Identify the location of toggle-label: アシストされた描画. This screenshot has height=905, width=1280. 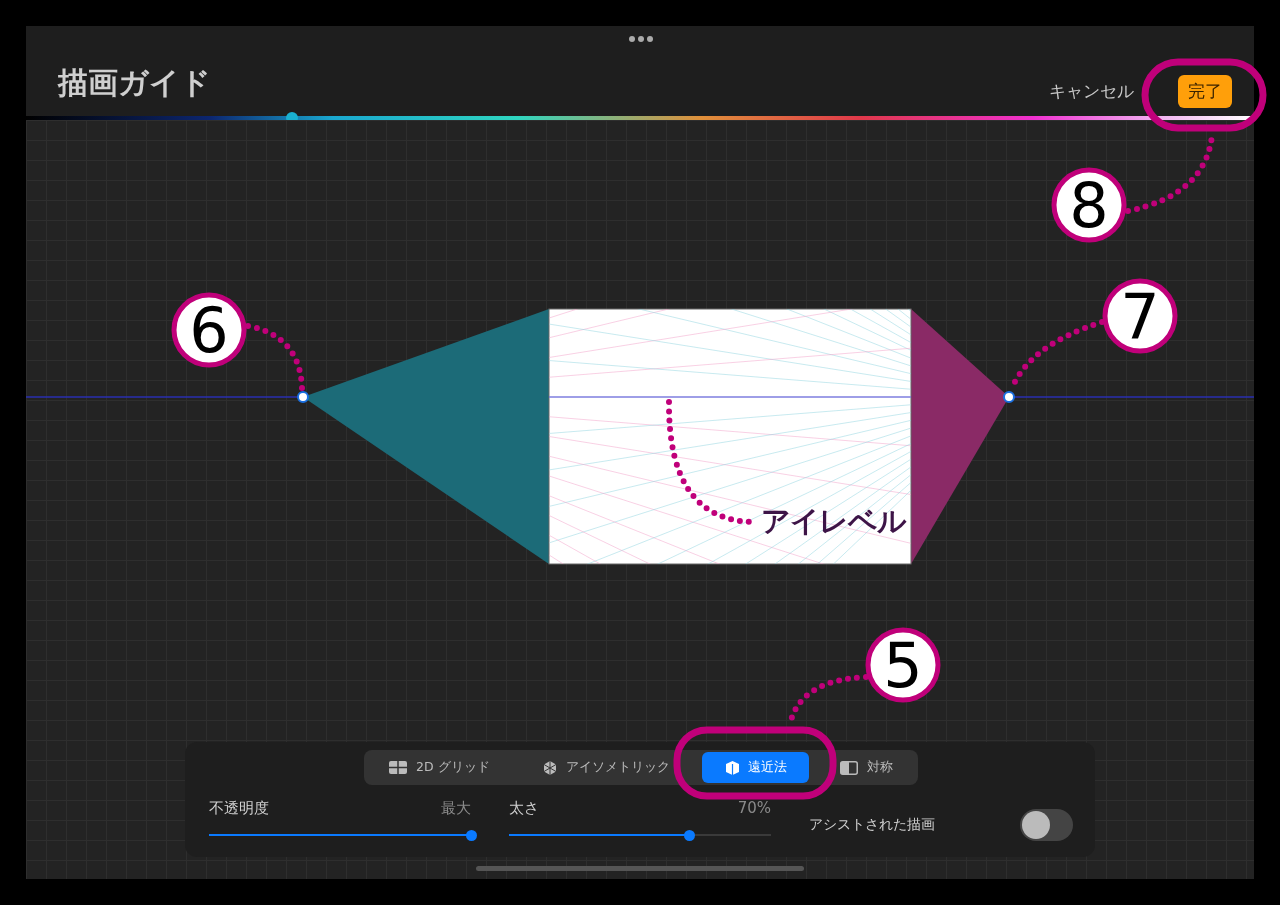
(872, 825).